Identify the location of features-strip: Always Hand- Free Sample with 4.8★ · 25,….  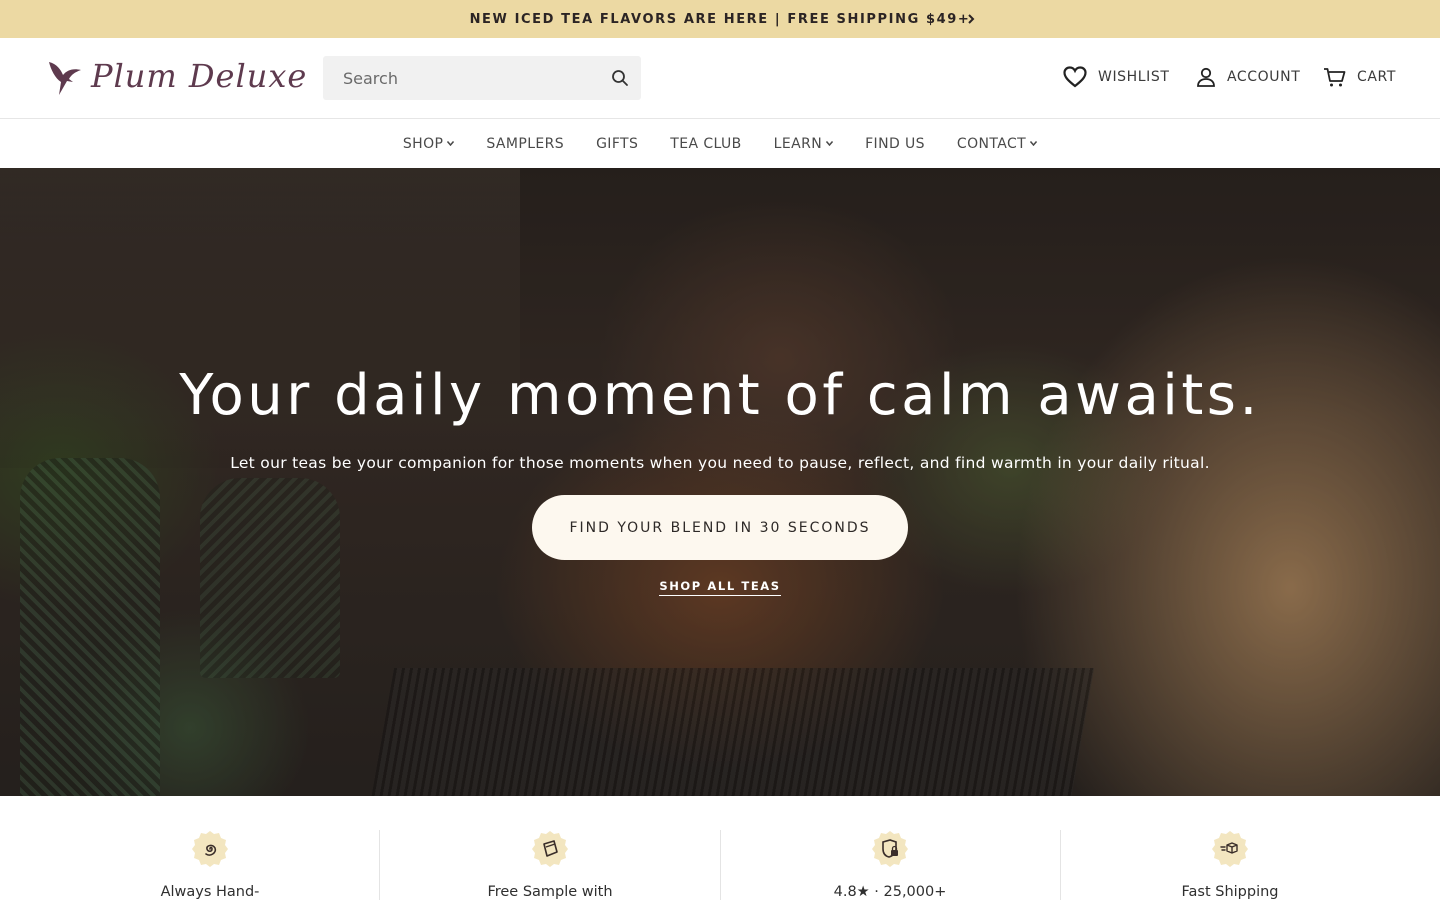
(720, 848).